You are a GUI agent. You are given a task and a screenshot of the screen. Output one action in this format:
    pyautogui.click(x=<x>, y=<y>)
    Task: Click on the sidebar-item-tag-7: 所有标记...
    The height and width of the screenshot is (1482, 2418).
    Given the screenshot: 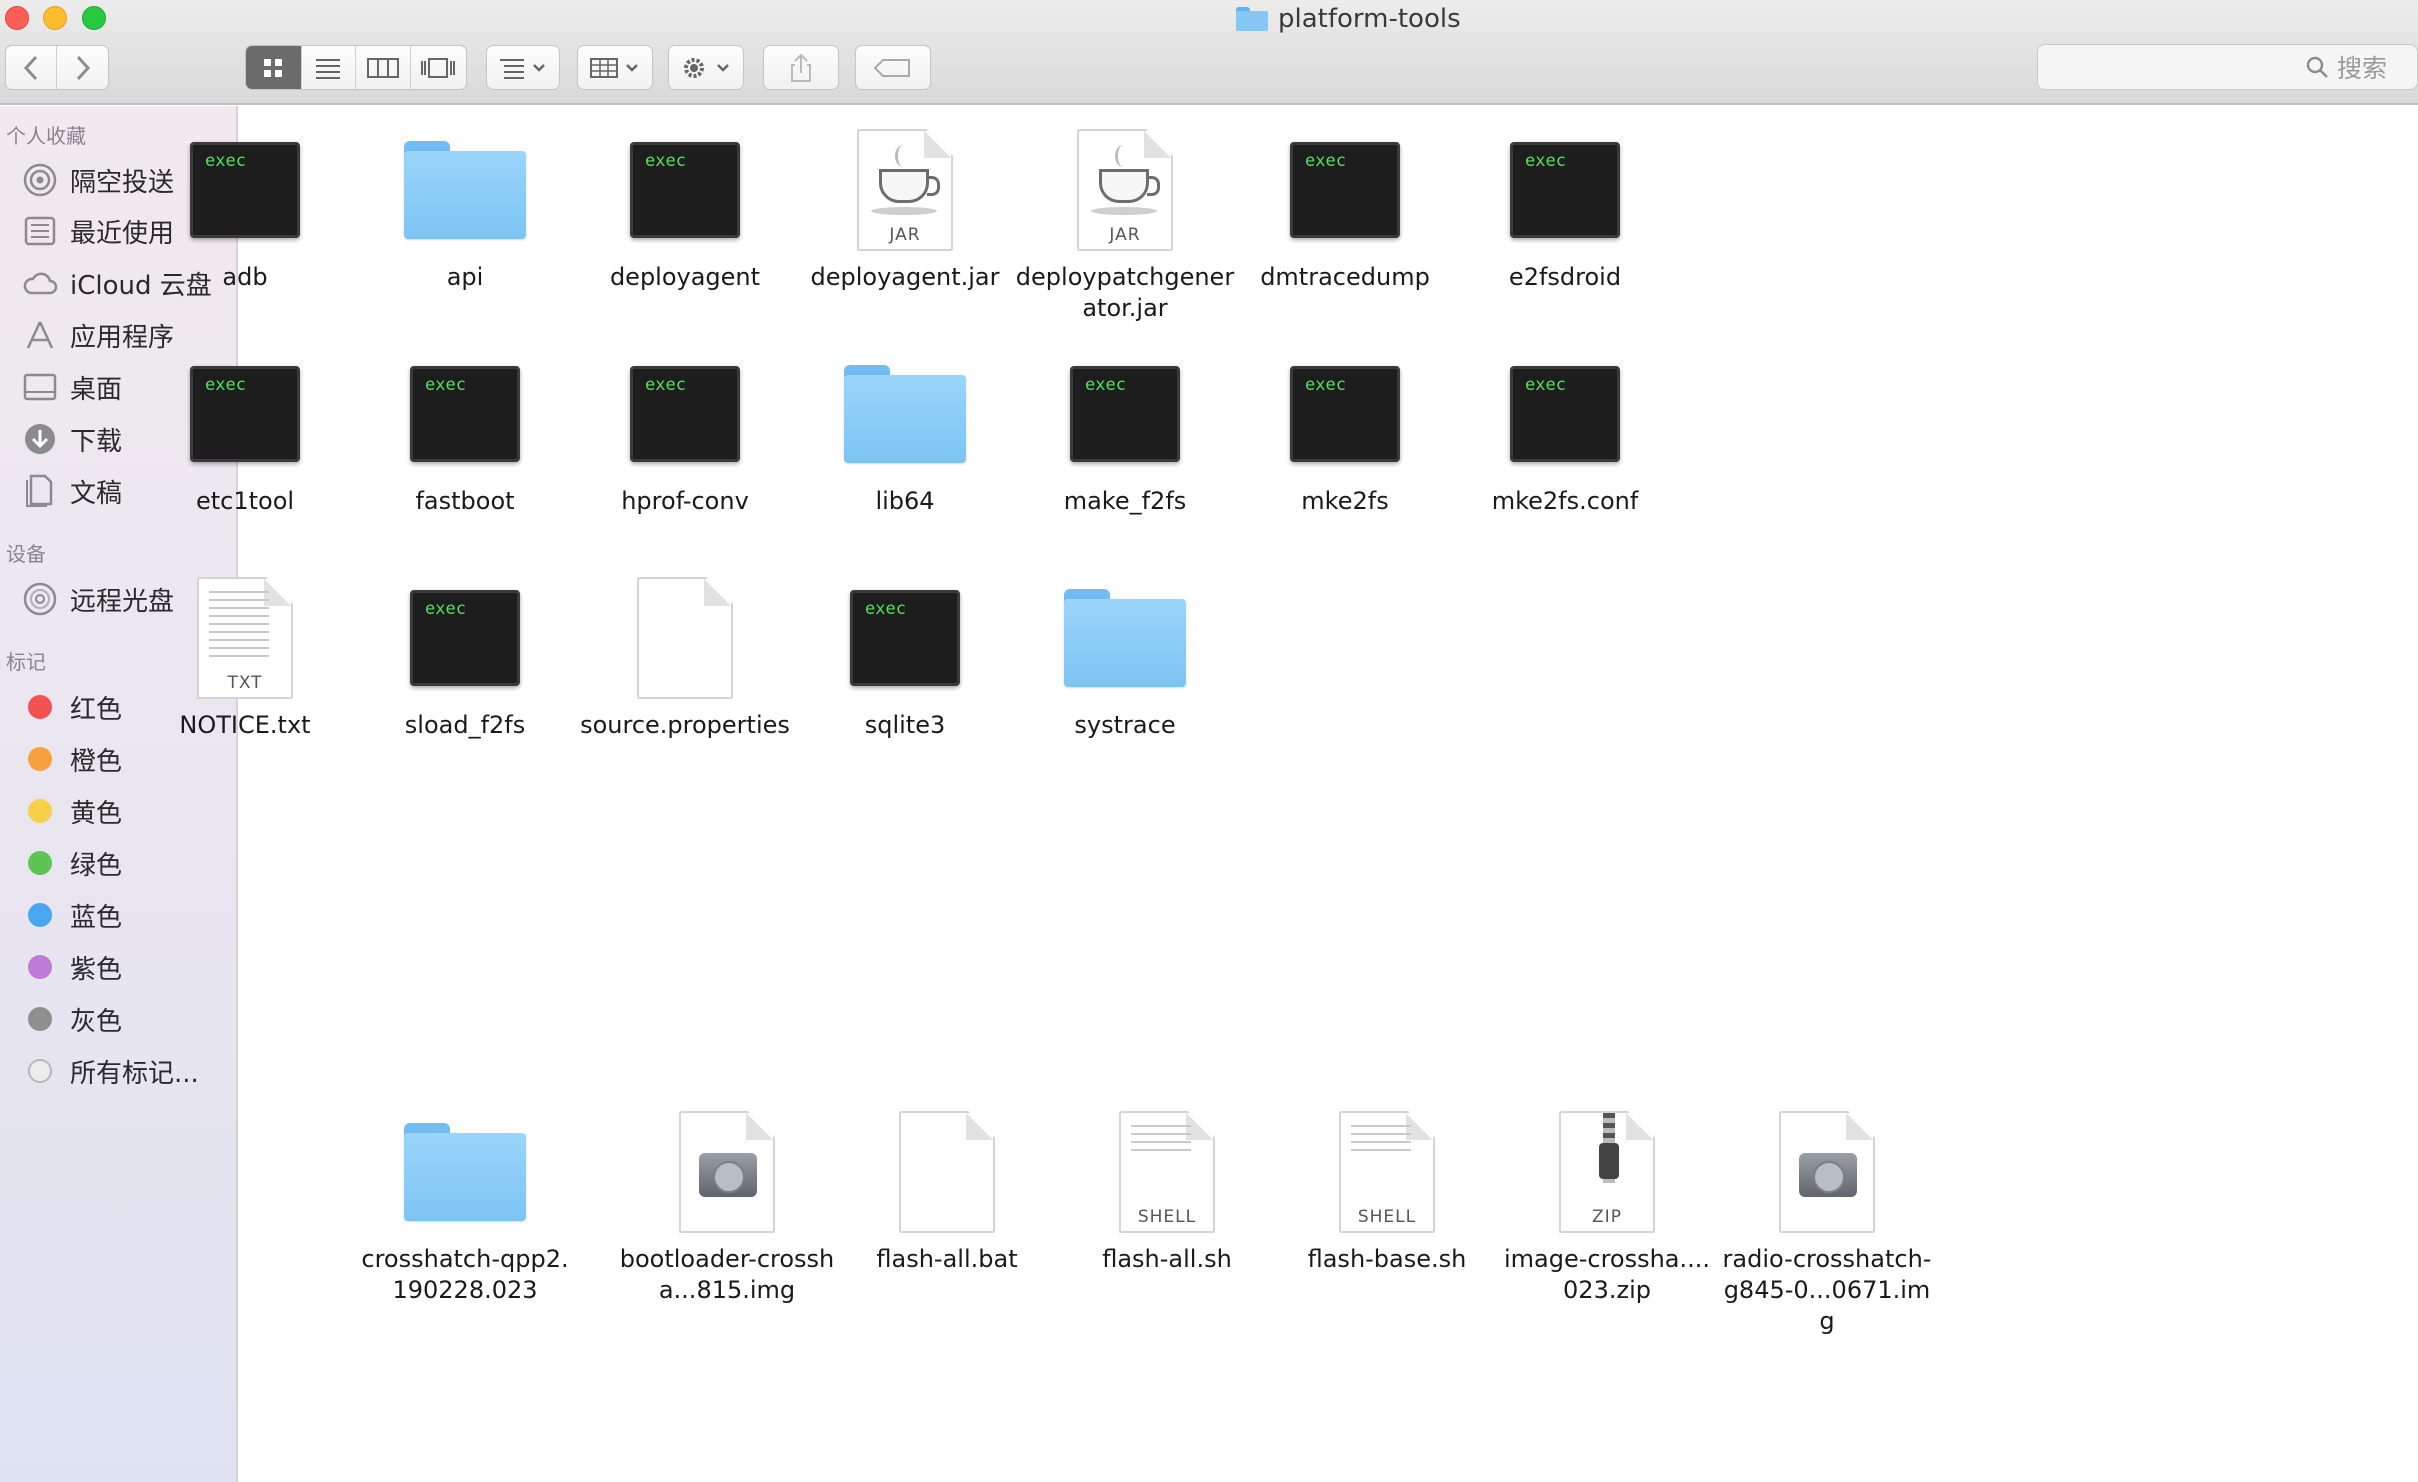 What is the action you would take?
    pyautogui.click(x=110, y=1071)
    